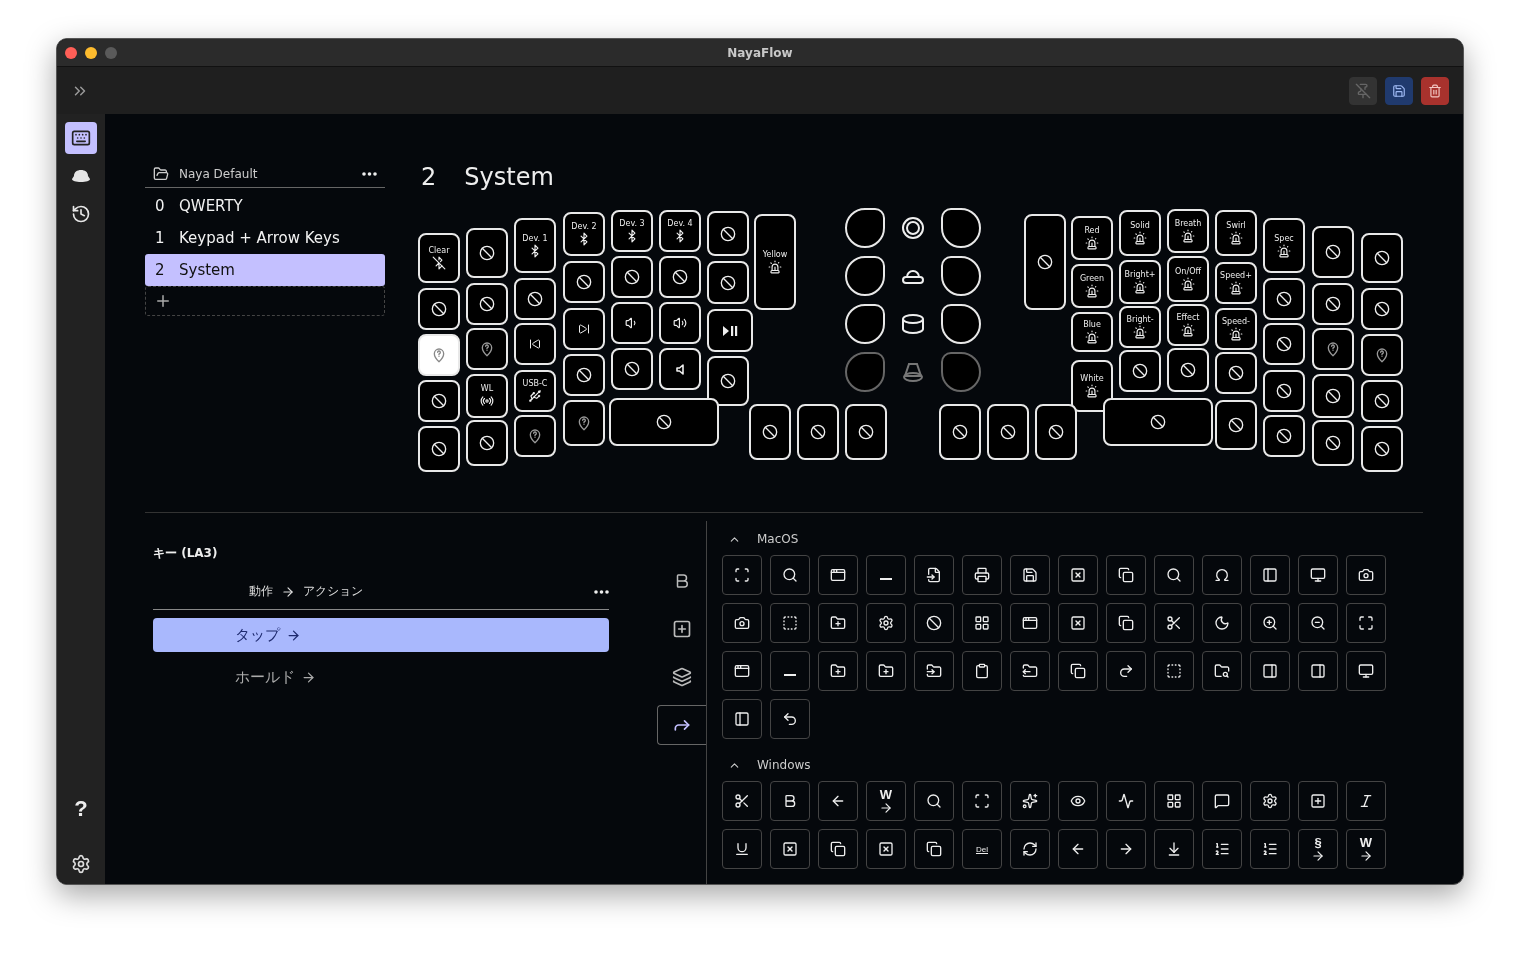 This screenshot has width=1520, height=960. I want to click on key: Green, so click(1092, 286).